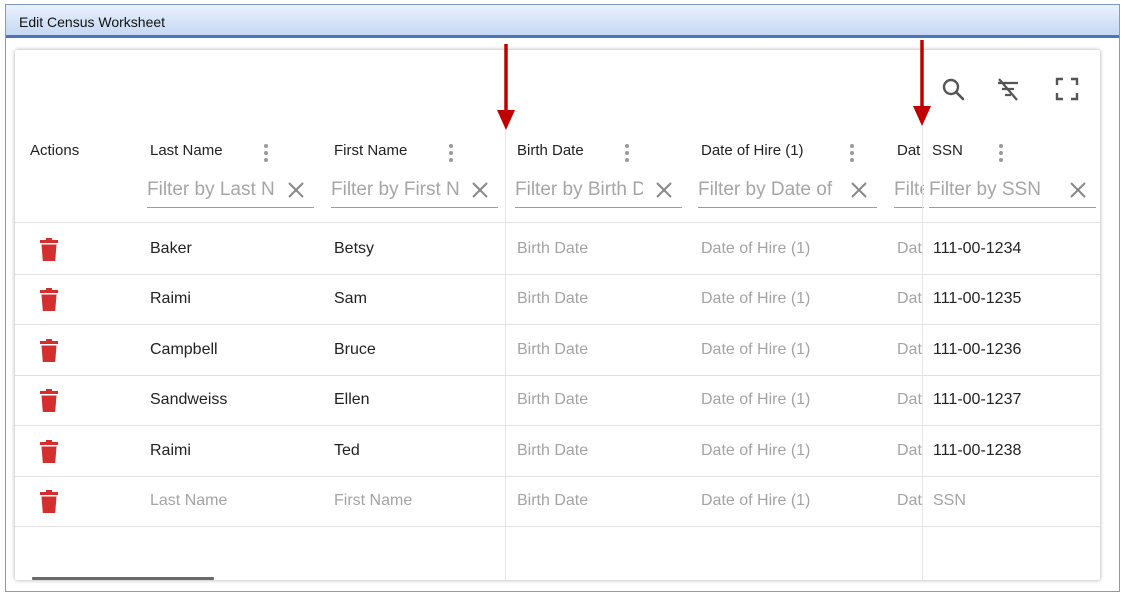  I want to click on date-of-hire-column-menu-icon, so click(852, 154).